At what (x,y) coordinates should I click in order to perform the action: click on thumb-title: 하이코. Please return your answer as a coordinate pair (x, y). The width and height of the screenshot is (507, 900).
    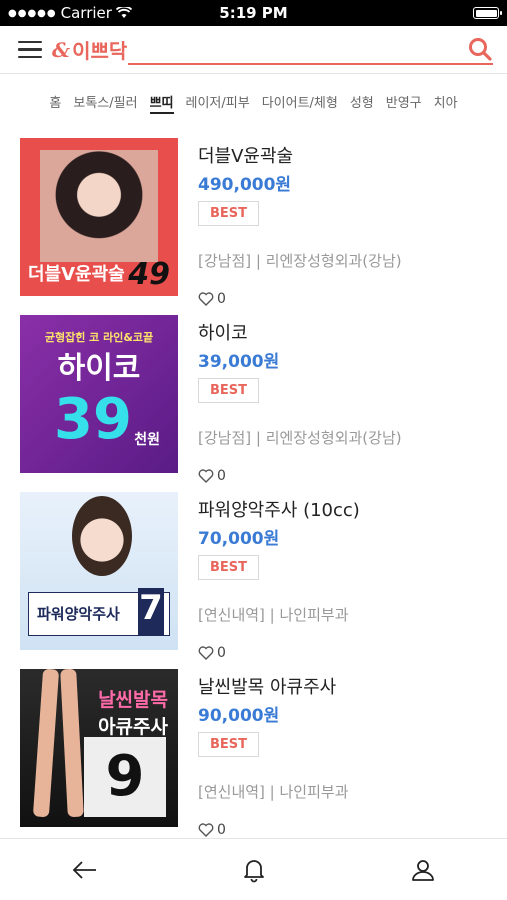
    Looking at the image, I should click on (99, 368).